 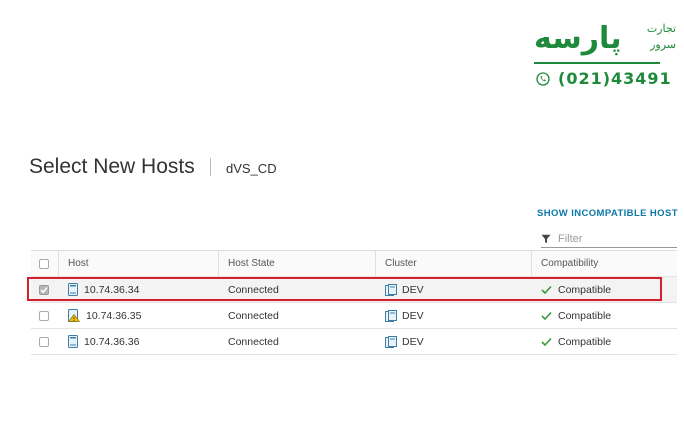 What do you see at coordinates (578, 38) in the screenshot?
I see `logo-brand-text: پارسه` at bounding box center [578, 38].